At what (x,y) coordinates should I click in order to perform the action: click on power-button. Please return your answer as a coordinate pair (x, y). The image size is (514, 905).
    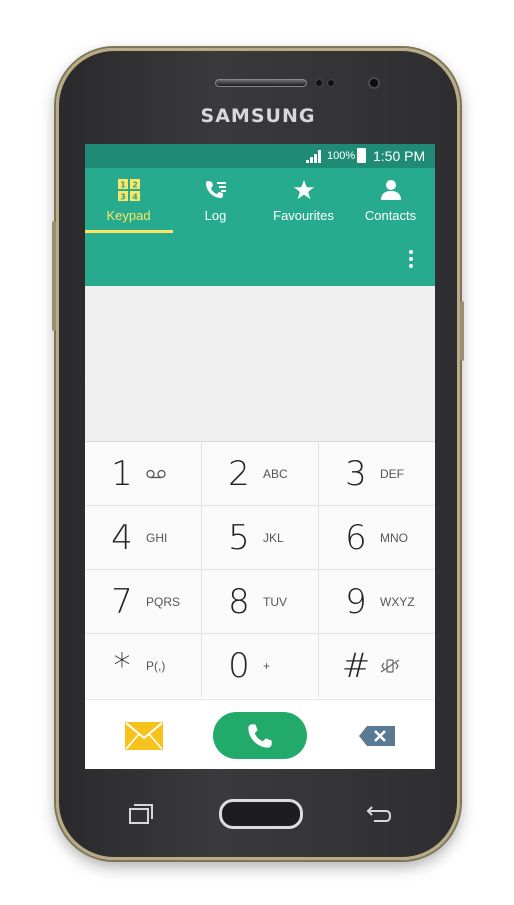
    Looking at the image, I should click on (462, 331).